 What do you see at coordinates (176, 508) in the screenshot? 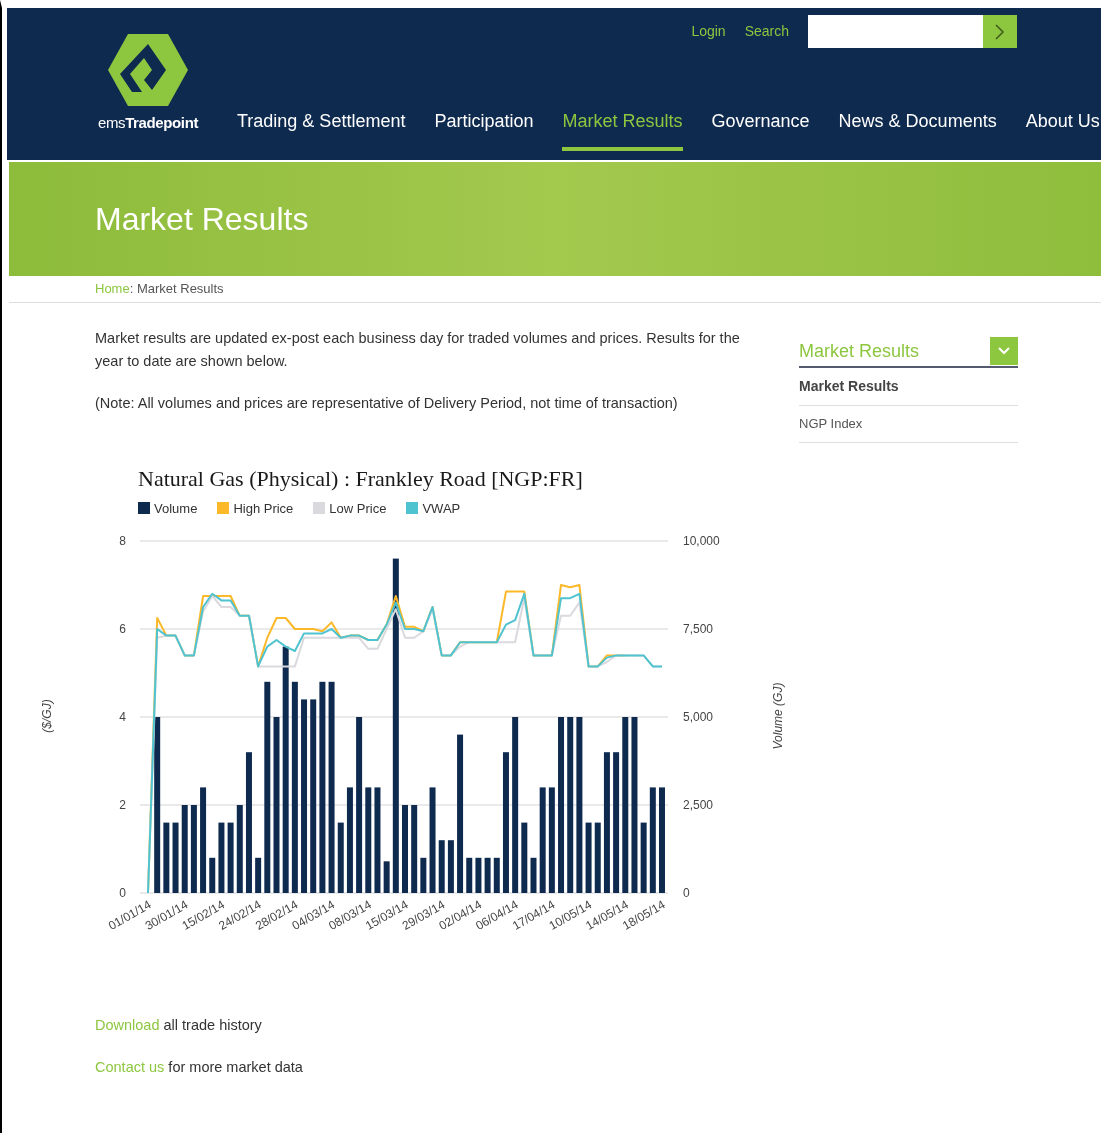
I see `legend-label: Volume` at bounding box center [176, 508].